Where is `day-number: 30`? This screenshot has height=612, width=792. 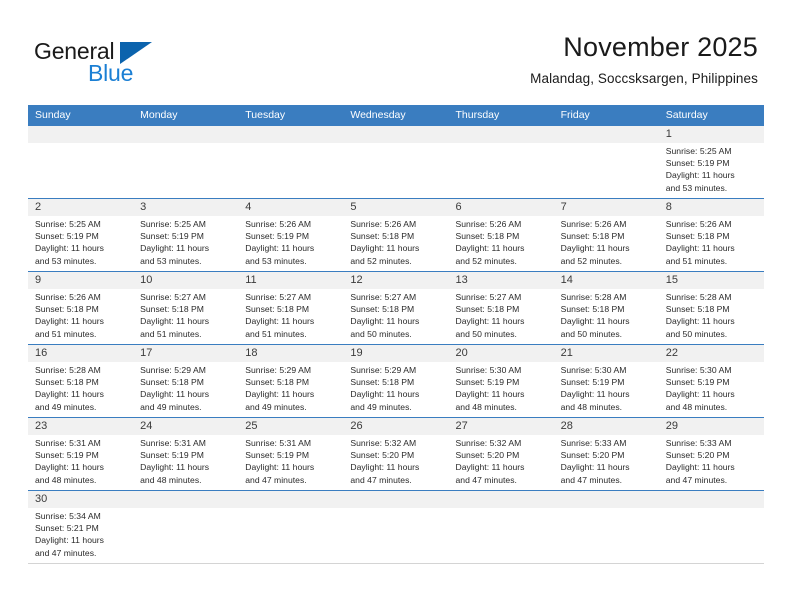
day-number: 30 is located at coordinates (80, 499).